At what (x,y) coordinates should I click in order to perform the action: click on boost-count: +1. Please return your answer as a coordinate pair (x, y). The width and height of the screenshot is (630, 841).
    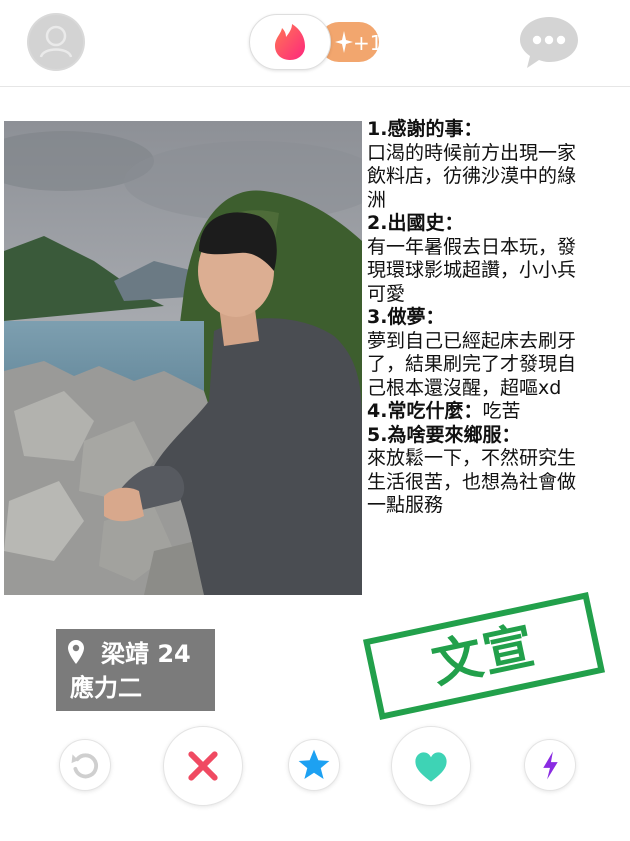
    Looking at the image, I should click on (368, 43).